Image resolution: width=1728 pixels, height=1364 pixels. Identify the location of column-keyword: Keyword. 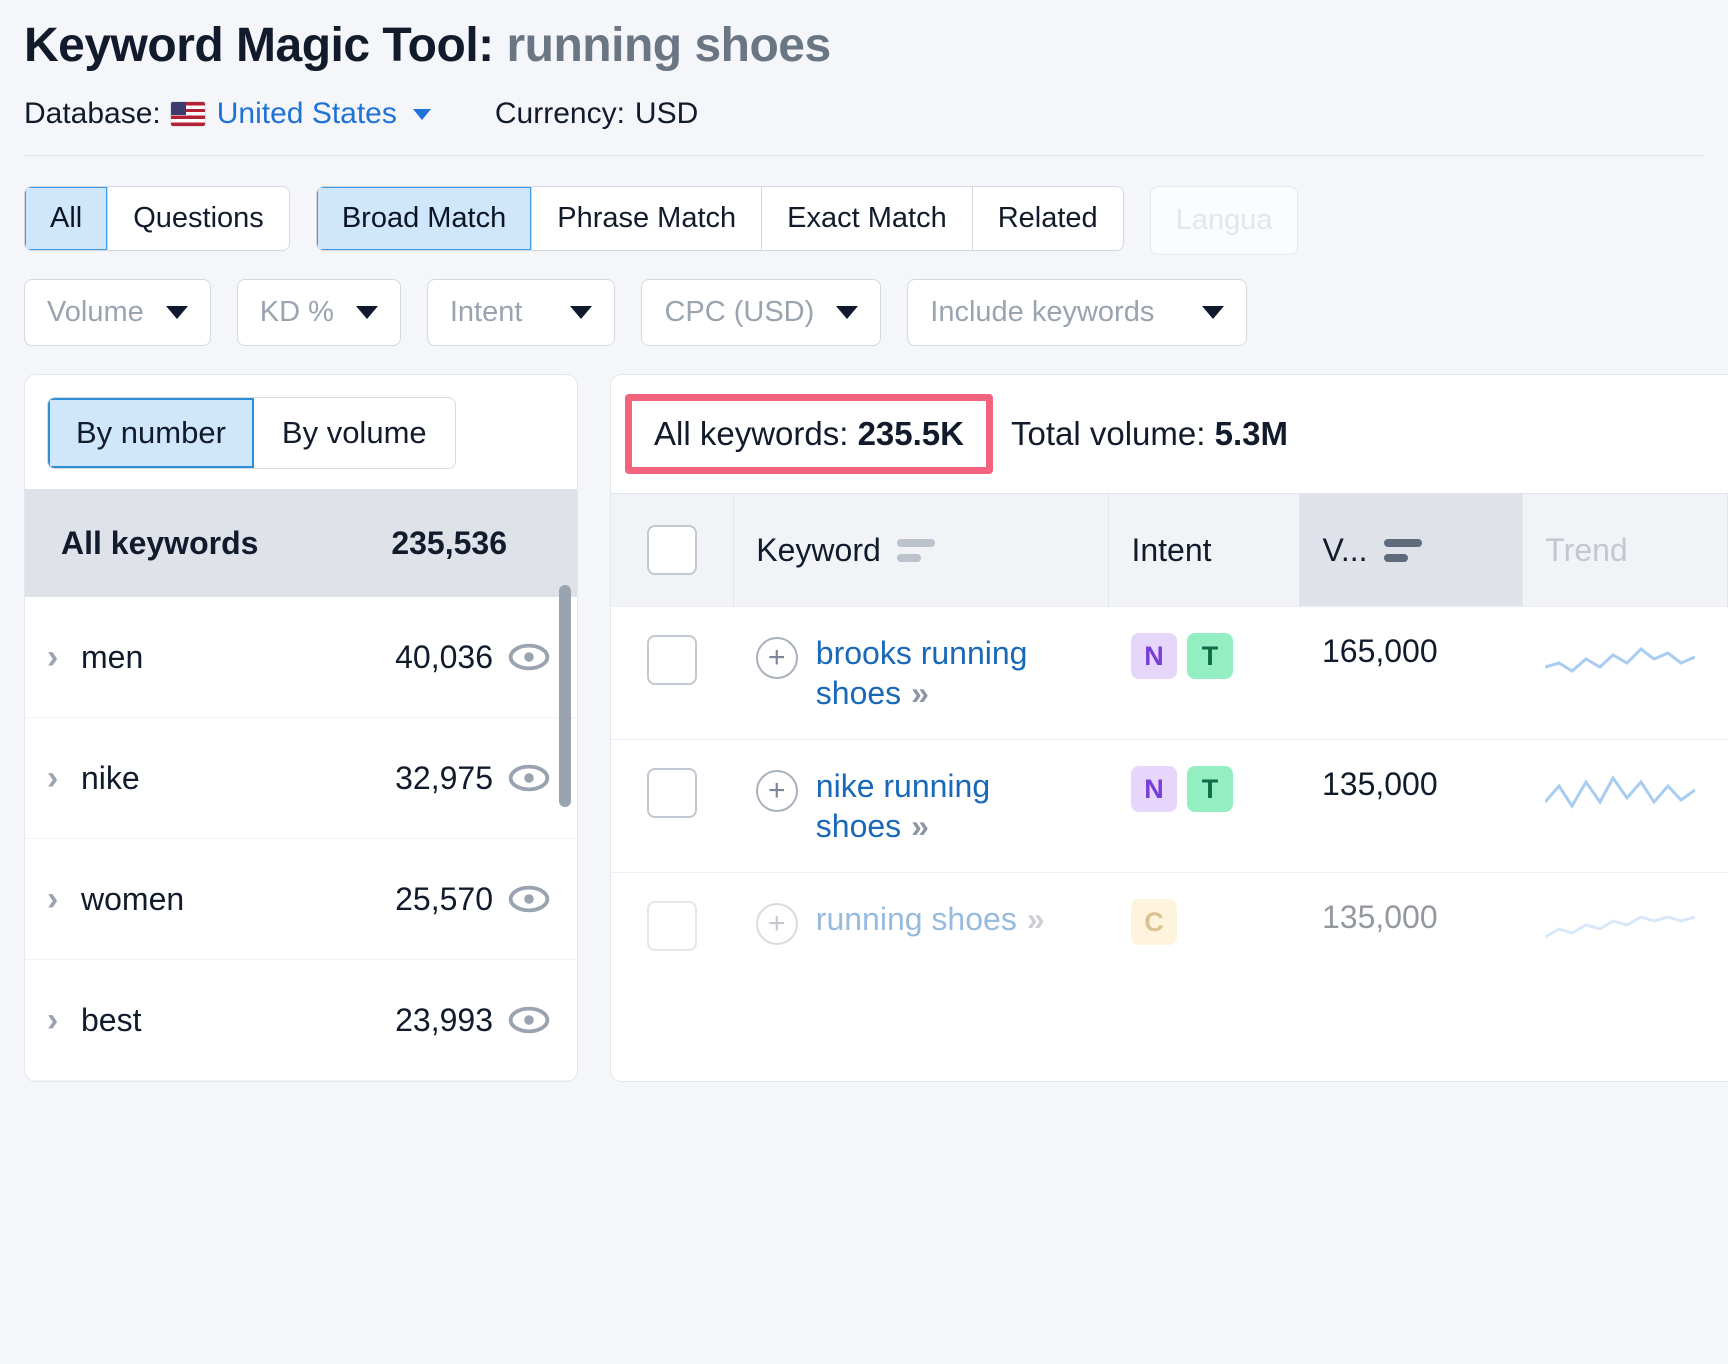
(921, 550).